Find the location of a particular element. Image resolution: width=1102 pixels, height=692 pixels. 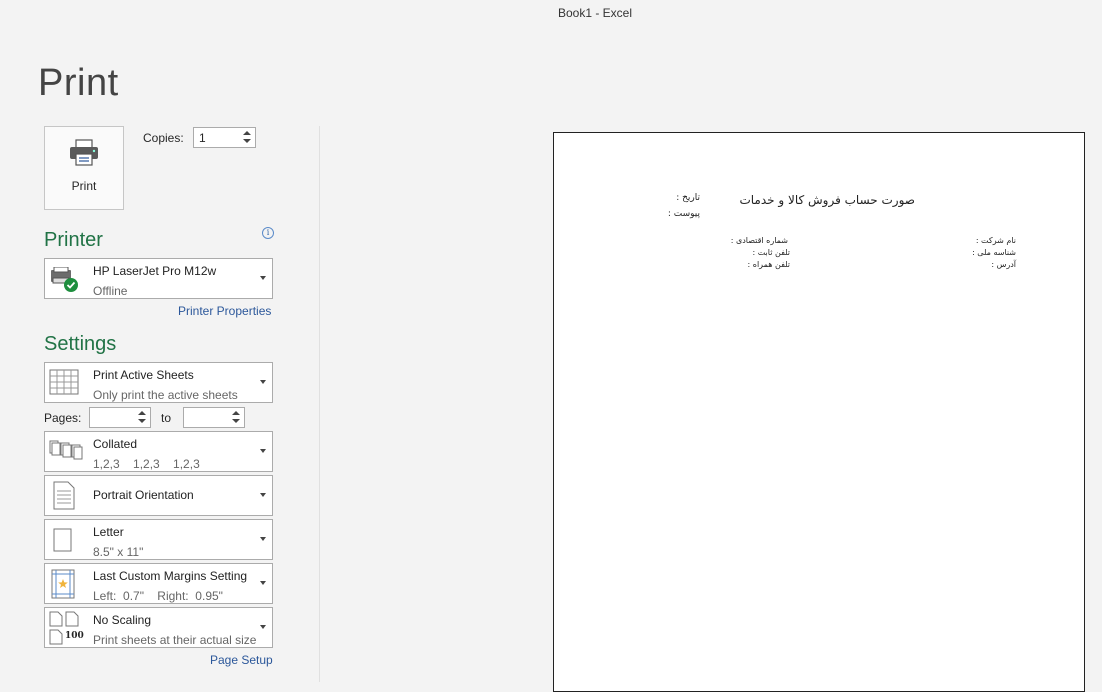

collation-subtitle: 1,2,3 1,2,3 1,2,3 is located at coordinates (146, 464).